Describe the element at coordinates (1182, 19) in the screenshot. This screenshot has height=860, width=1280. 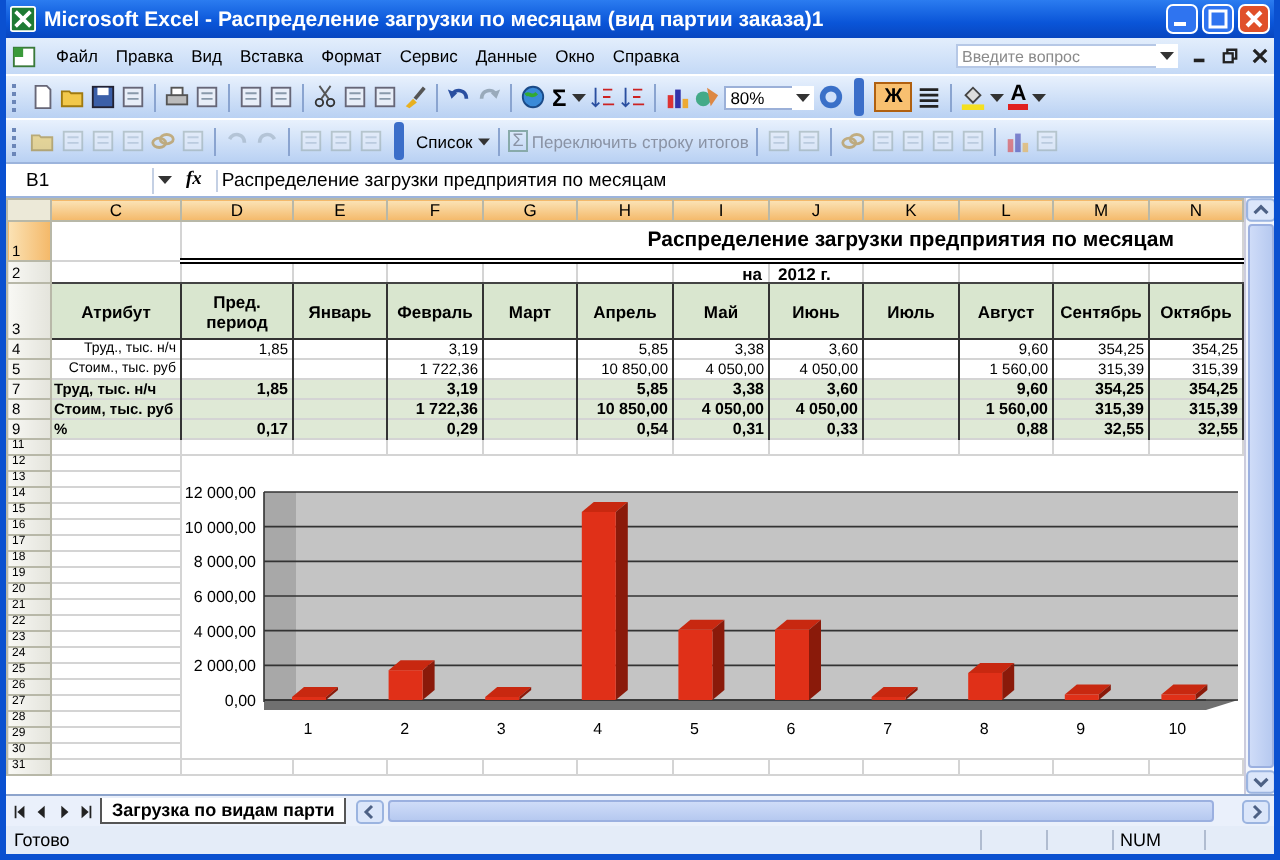
I see `minimize-button` at that location.